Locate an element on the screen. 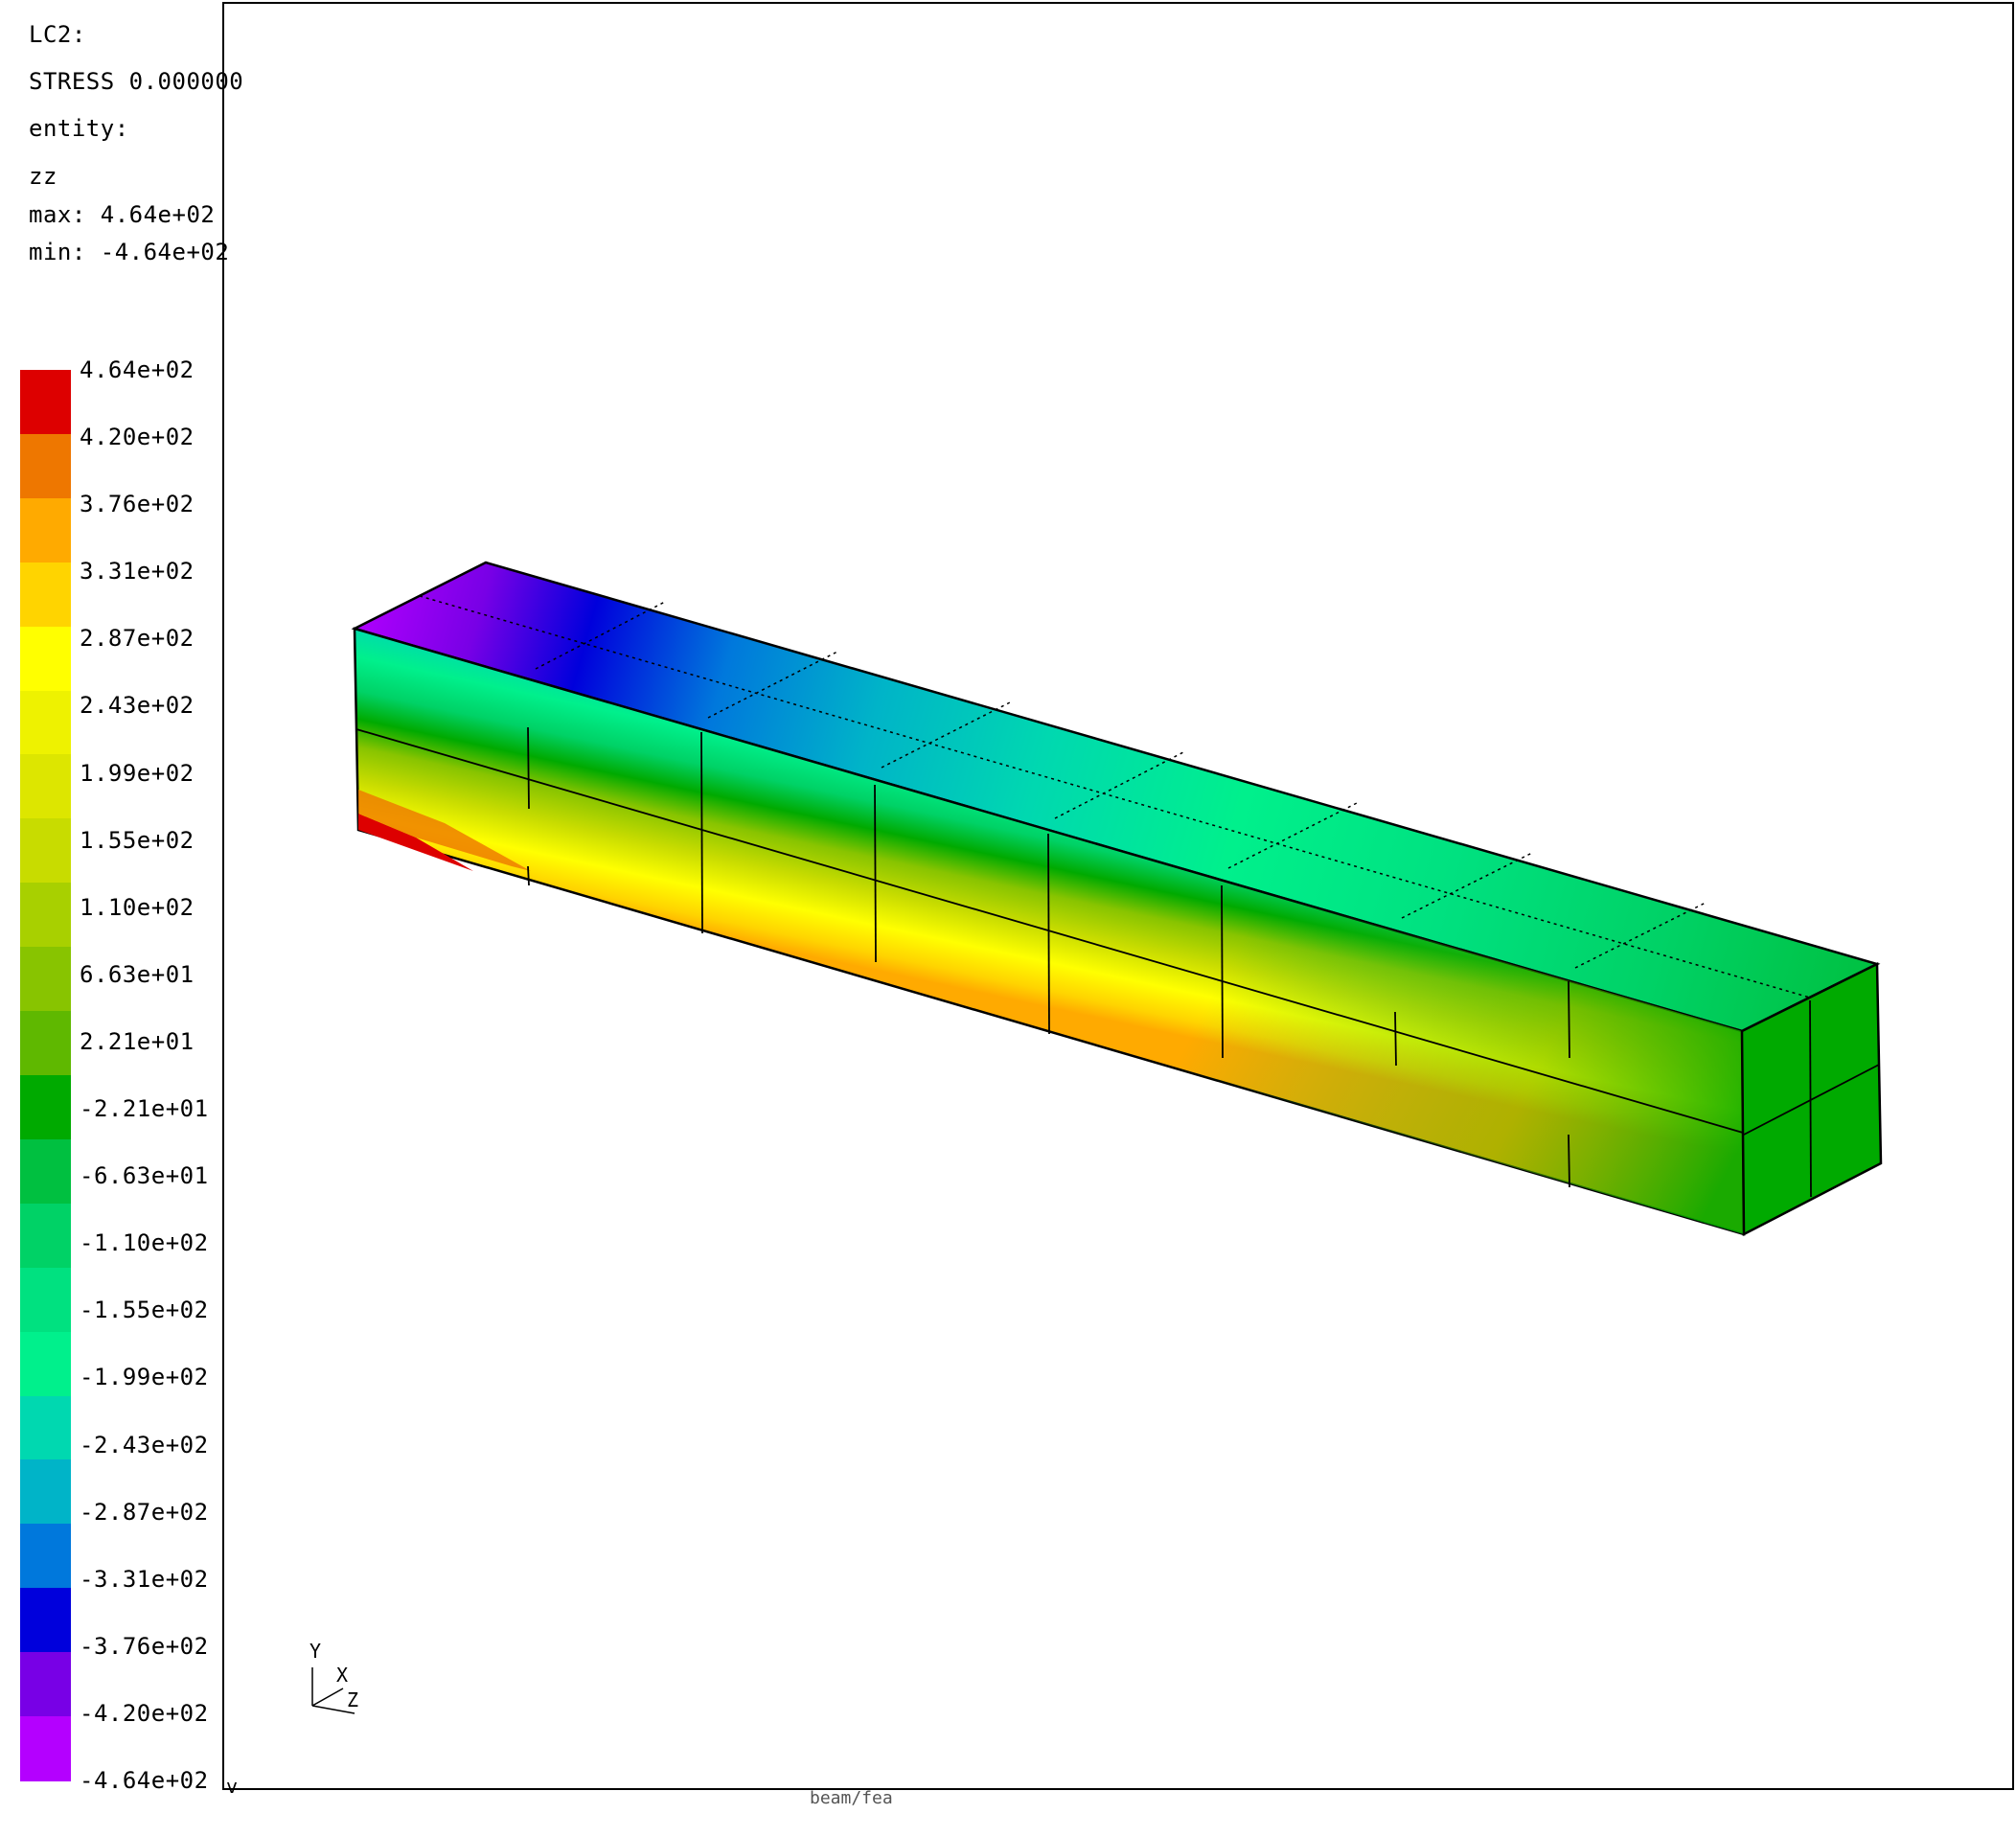  triad-x-label: X is located at coordinates (343, 1675).